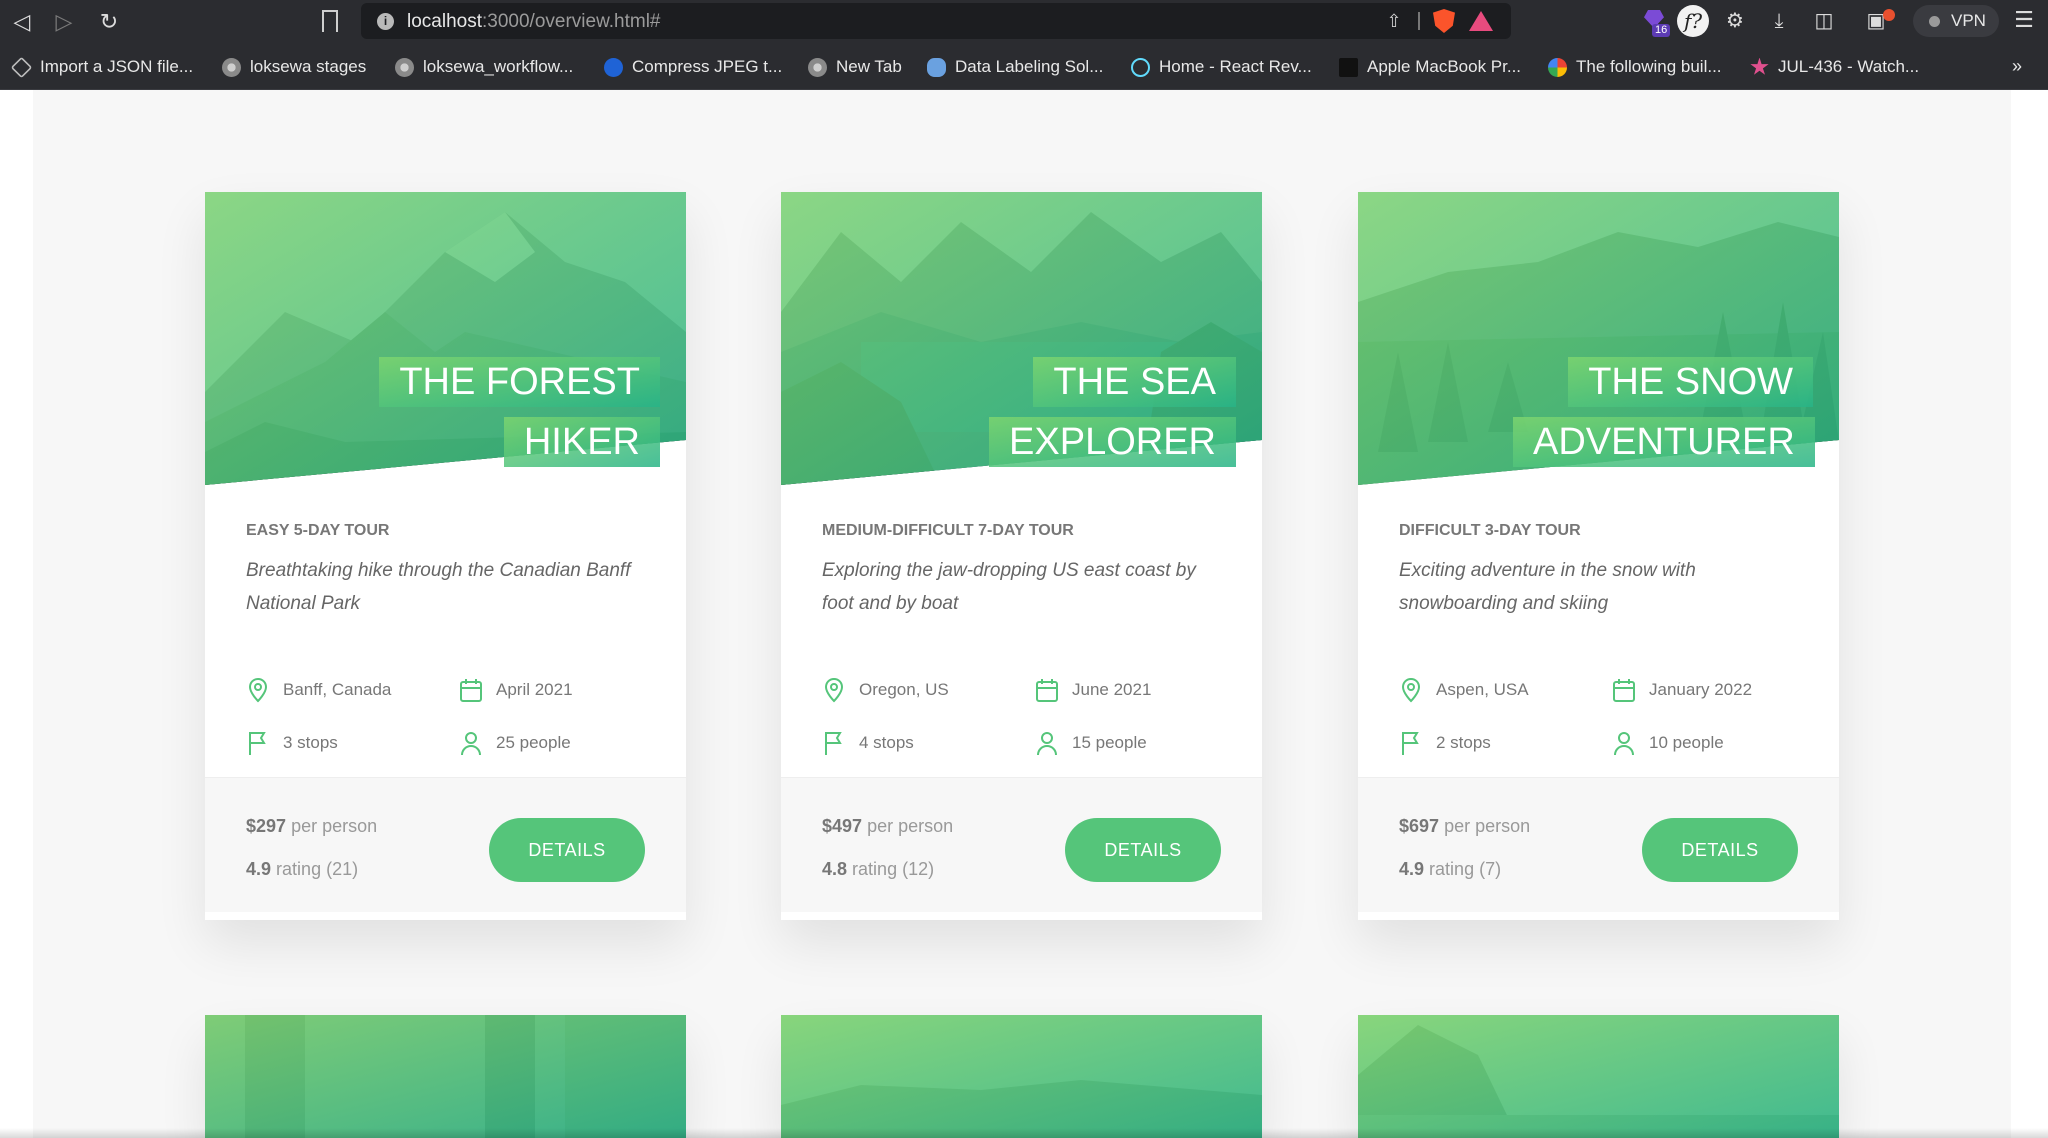 This screenshot has height=1138, width=2048. Describe the element at coordinates (2024, 20) in the screenshot. I see `menu-icon: ☰` at that location.